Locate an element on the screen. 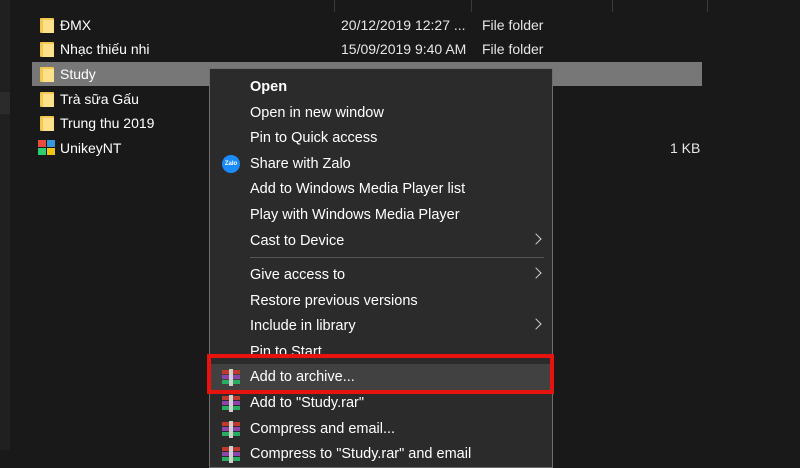 Image resolution: width=800 pixels, height=468 pixels. file-name: Nhạc thiếu nhi is located at coordinates (105, 49).